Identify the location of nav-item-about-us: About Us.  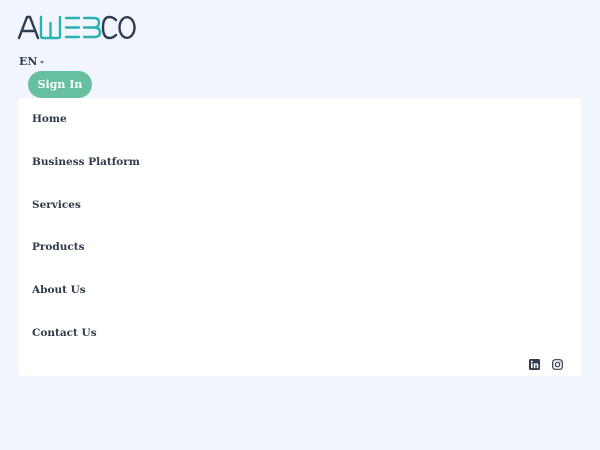
(59, 290).